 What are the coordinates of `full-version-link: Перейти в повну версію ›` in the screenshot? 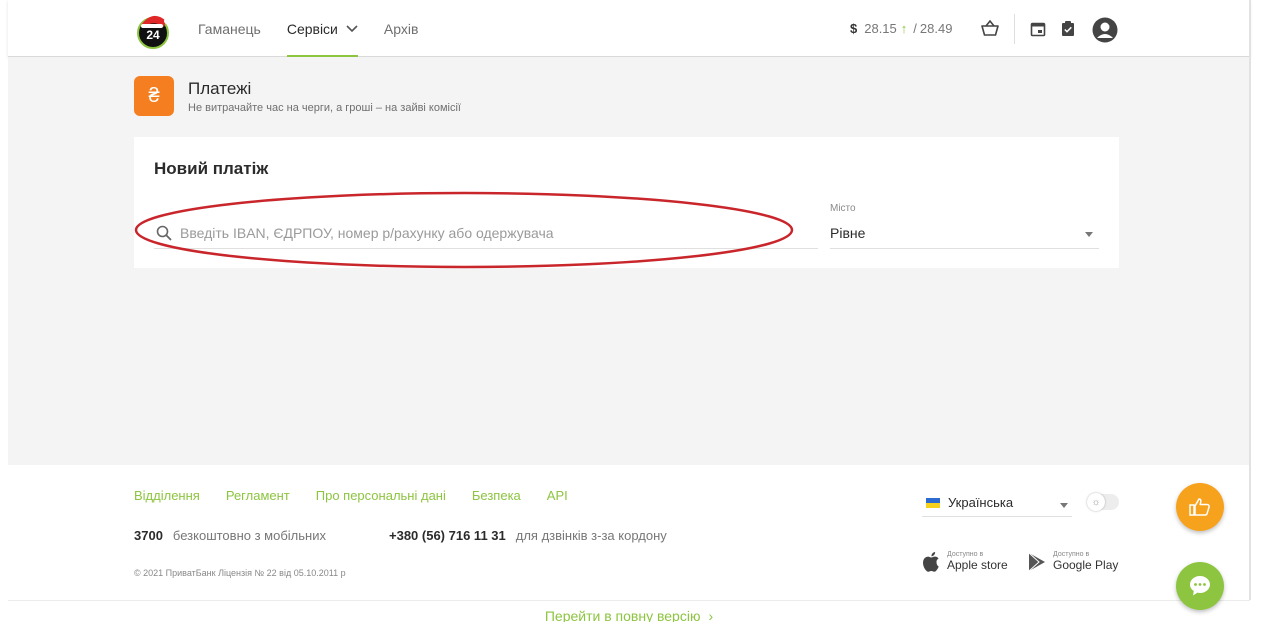 It's located at (629, 611).